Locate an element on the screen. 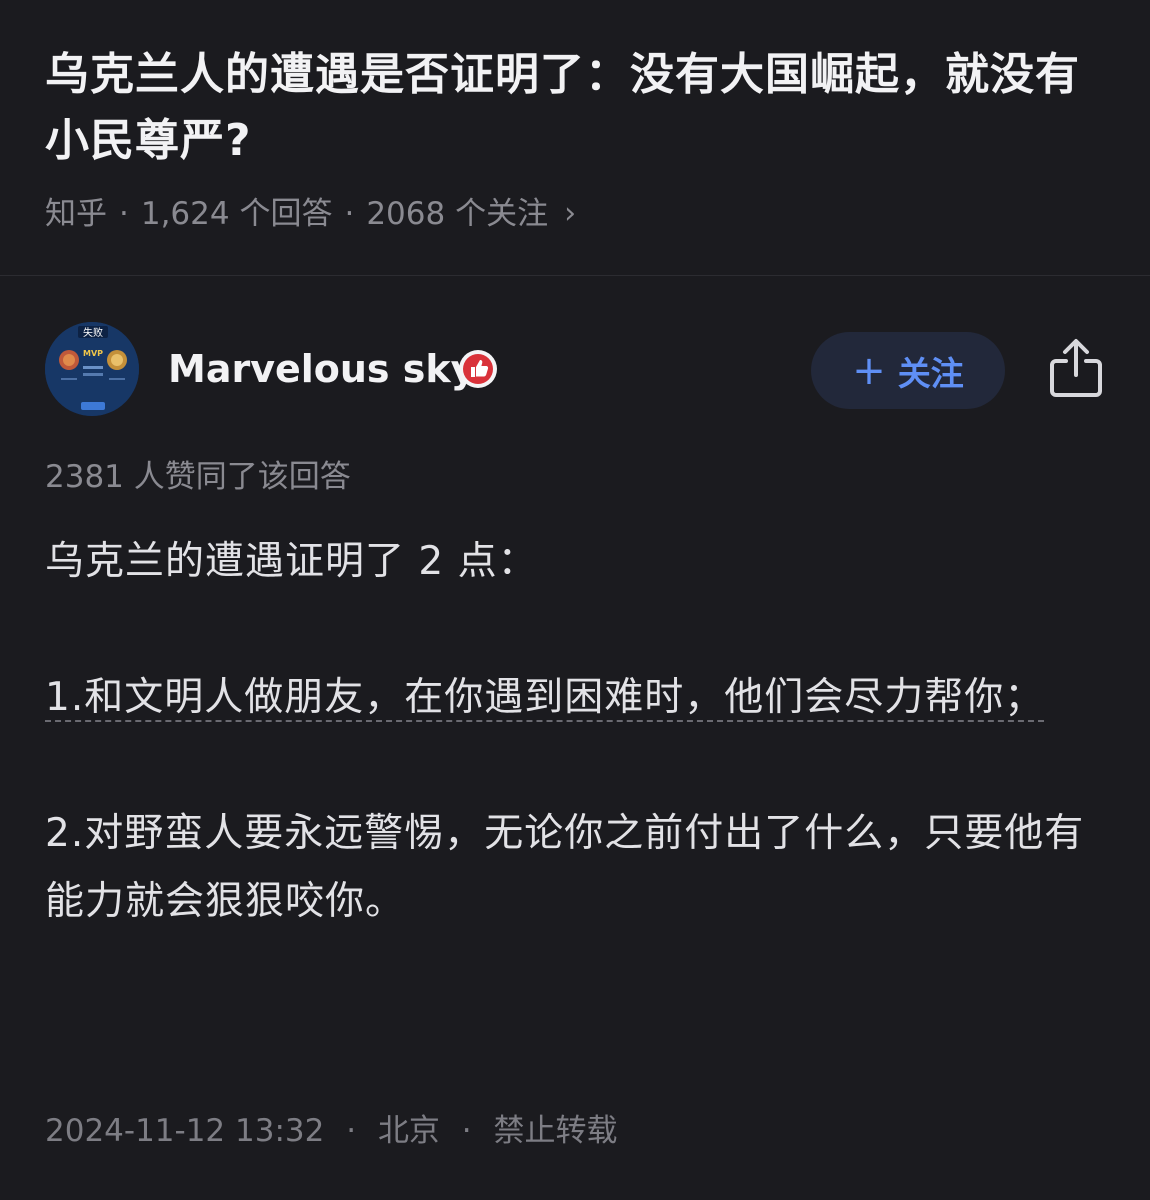 The image size is (1150, 1200). avatar: 失败 MVP is located at coordinates (92, 369).